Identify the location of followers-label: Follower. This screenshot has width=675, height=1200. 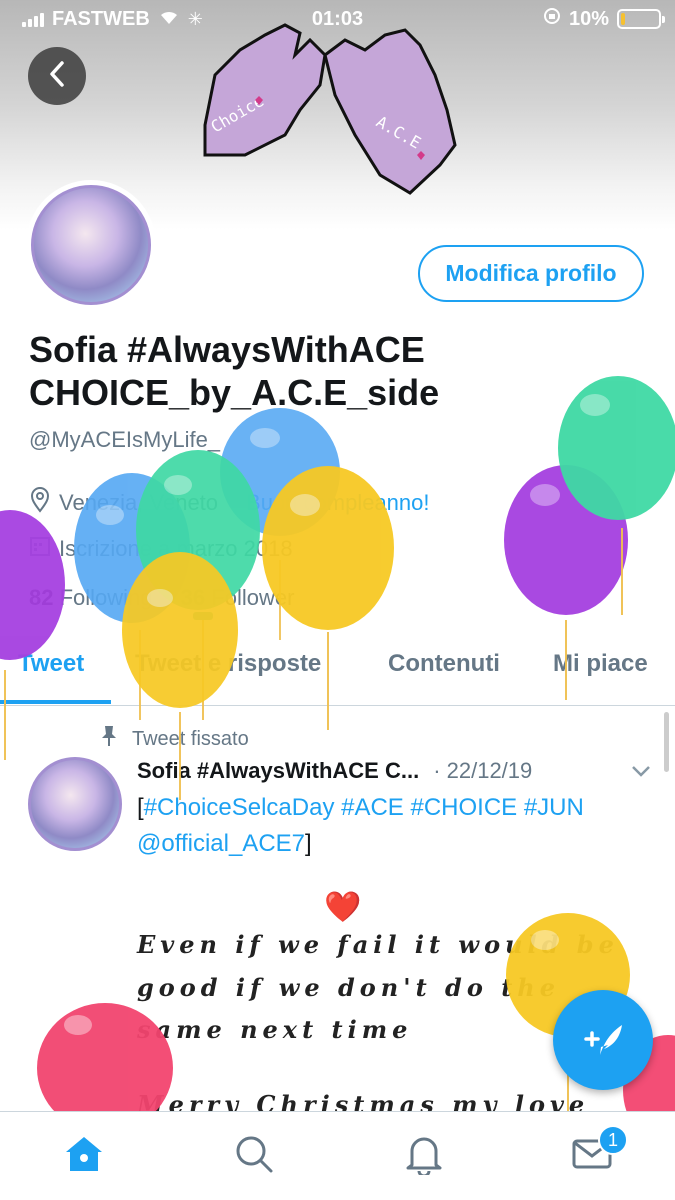
(253, 597).